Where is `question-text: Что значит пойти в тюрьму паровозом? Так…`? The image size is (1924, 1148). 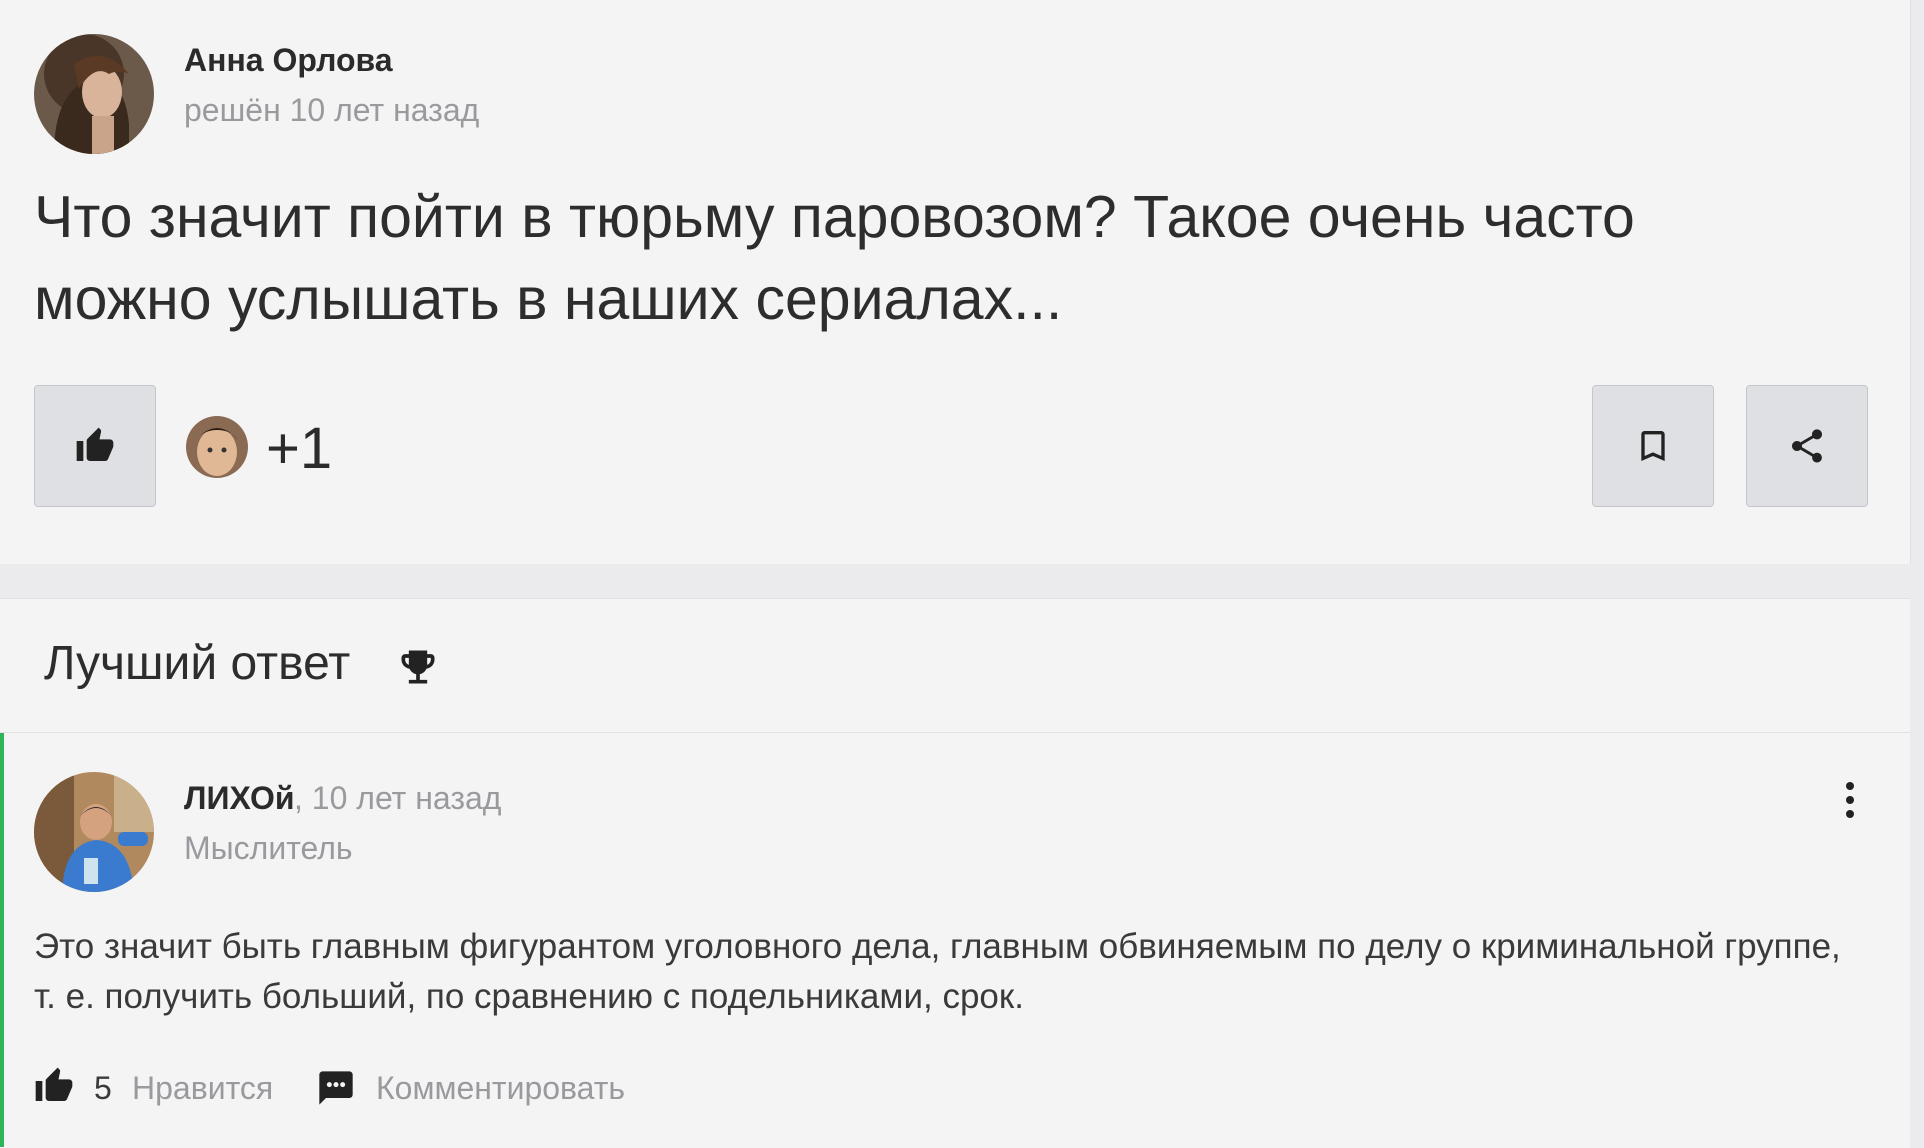 question-text: Что значит пойти в тюрьму паровозом? Так… is located at coordinates (834, 258).